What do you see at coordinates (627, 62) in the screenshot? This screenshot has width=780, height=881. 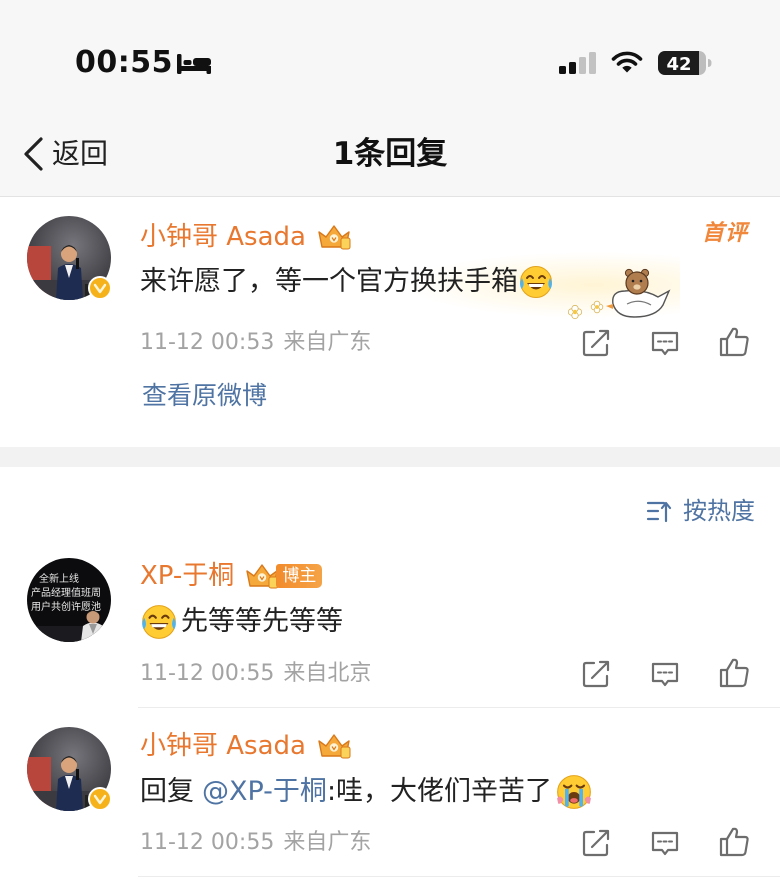 I see `wifi-icon` at bounding box center [627, 62].